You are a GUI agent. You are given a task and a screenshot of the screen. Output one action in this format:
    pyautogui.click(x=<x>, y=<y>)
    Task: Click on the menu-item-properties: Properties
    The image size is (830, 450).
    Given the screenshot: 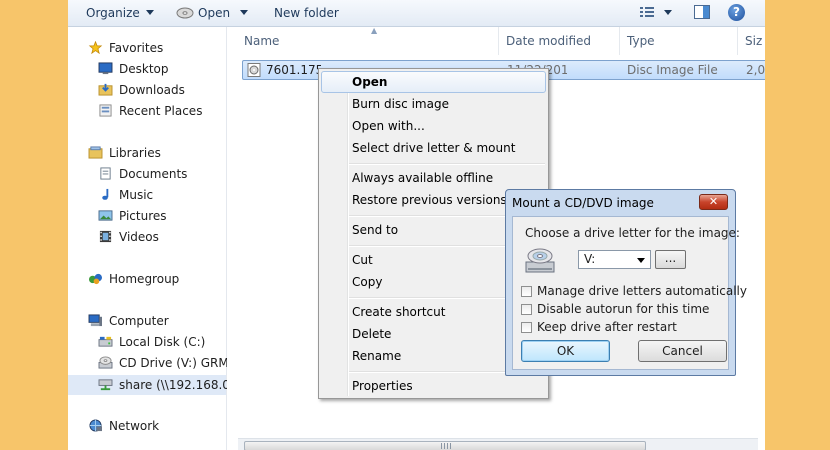 What is the action you would take?
    pyautogui.click(x=382, y=386)
    